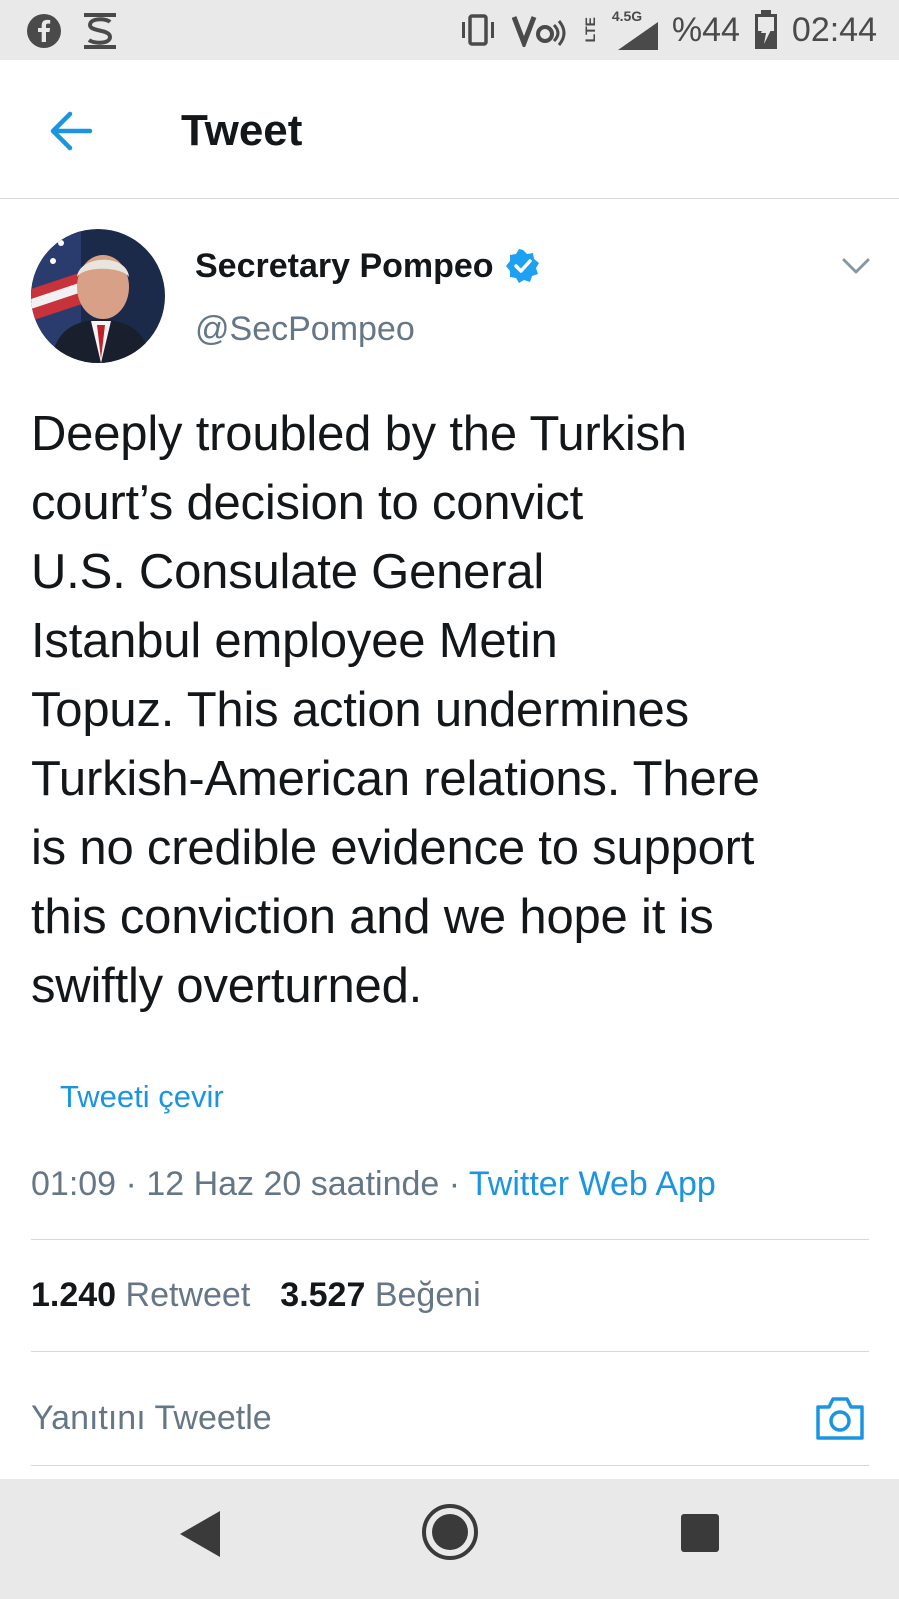  Describe the element at coordinates (242, 130) in the screenshot. I see `page-title: Tweet` at that location.